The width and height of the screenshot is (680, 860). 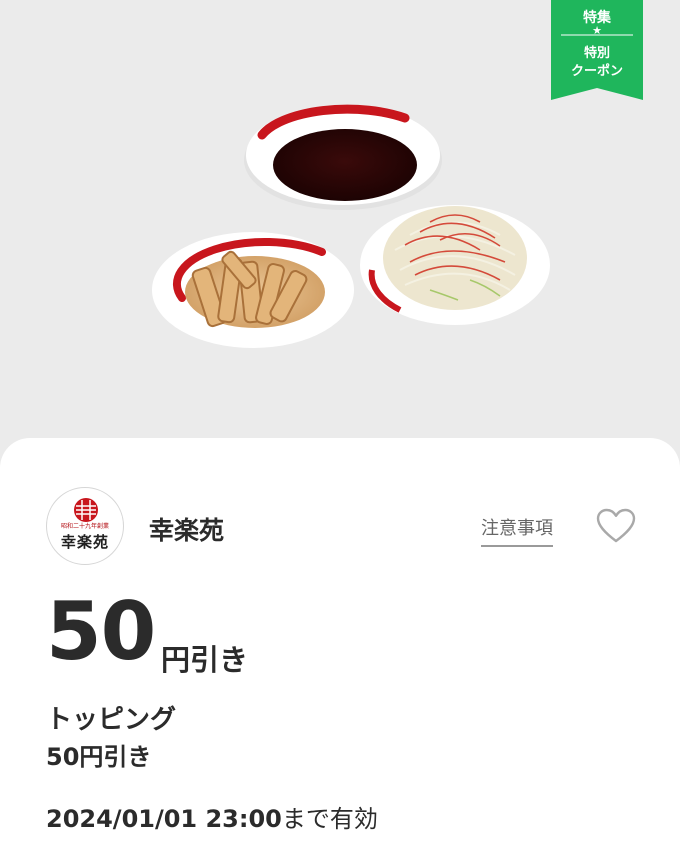 What do you see at coordinates (616, 526) in the screenshot?
I see `favorite-heart-icon` at bounding box center [616, 526].